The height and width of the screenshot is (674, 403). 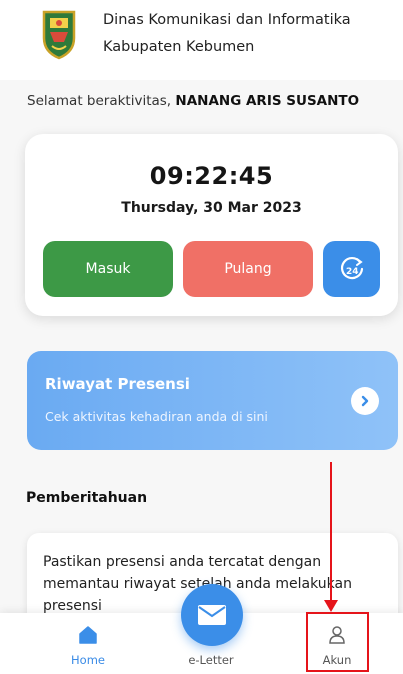 What do you see at coordinates (211, 208) in the screenshot?
I see `current-date: Thursday, 30 Mar 2023` at bounding box center [211, 208].